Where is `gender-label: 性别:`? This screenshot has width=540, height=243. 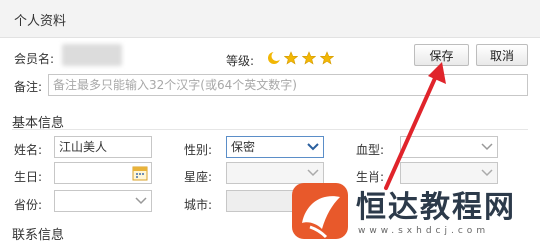 gender-label: 性别: is located at coordinates (198, 150).